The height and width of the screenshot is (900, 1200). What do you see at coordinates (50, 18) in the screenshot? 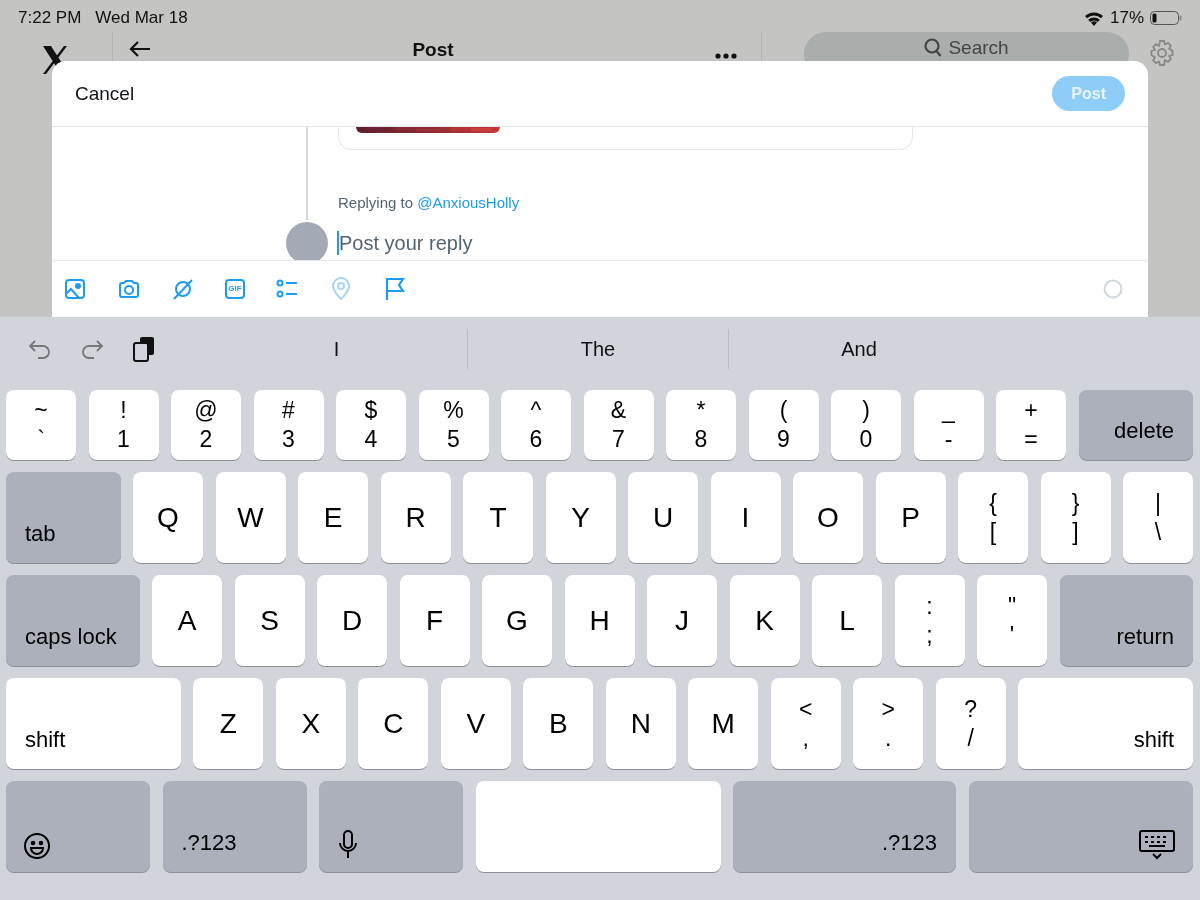
I see `status-time: 7:22 PM` at bounding box center [50, 18].